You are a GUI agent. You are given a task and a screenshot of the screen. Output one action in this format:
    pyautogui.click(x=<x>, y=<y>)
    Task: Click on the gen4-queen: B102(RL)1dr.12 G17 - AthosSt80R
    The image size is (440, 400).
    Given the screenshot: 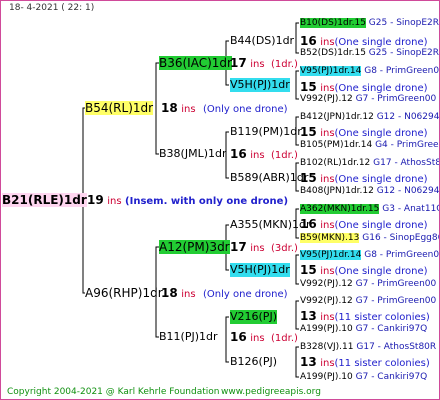 What is the action you would take?
    pyautogui.click(x=369, y=163)
    